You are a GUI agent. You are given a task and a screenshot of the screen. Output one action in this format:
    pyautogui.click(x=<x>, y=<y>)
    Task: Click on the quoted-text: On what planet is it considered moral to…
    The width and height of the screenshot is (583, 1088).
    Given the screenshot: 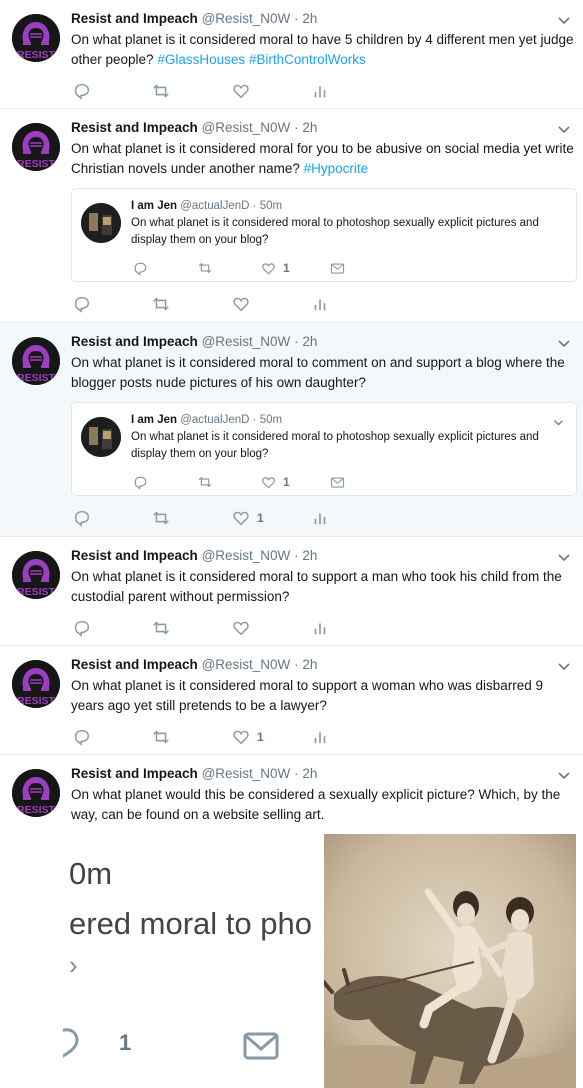 What is the action you would take?
    pyautogui.click(x=335, y=231)
    